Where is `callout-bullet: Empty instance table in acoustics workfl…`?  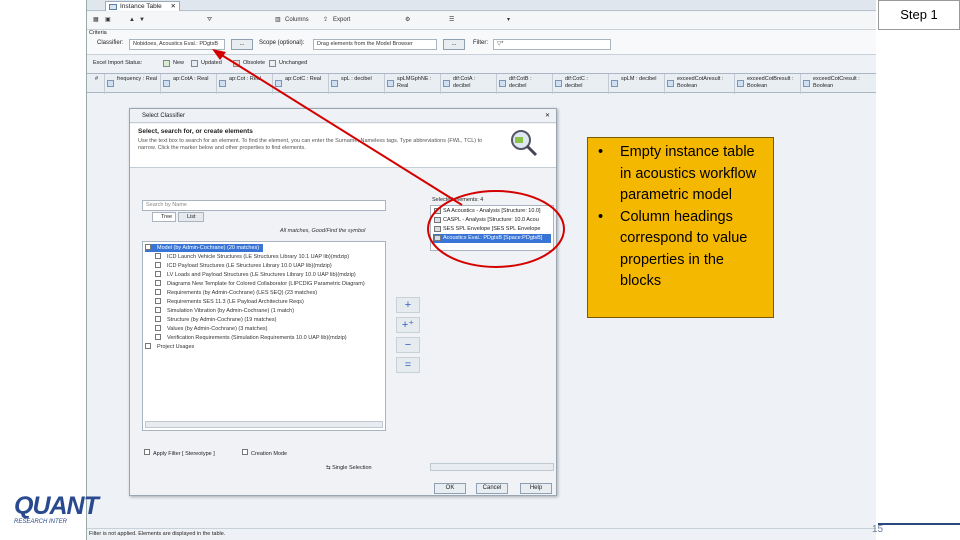 callout-bullet: Empty instance table in acoustics workfl… is located at coordinates (680, 174).